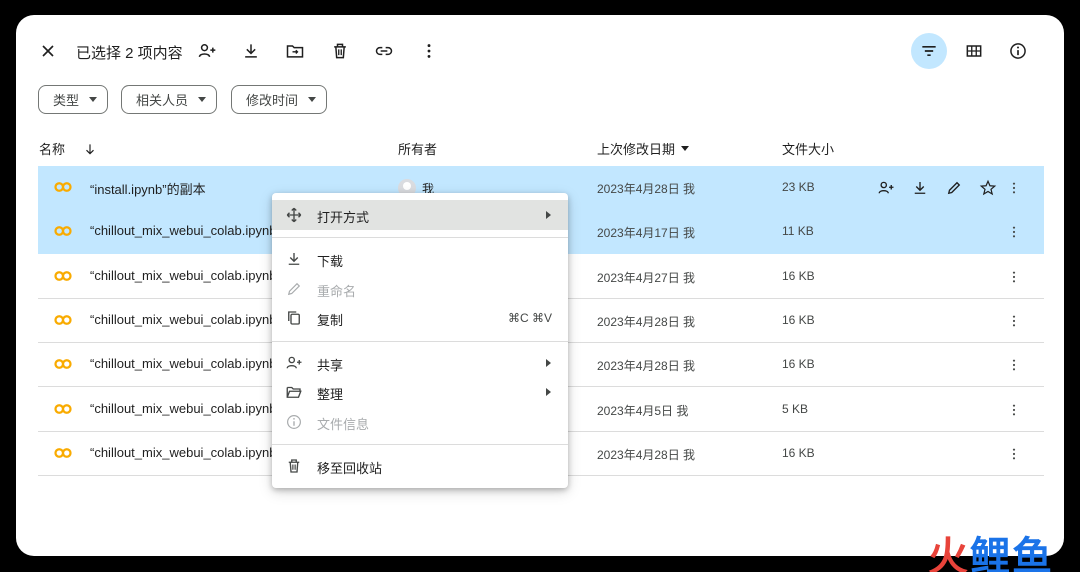 The image size is (1080, 572). I want to click on menu-item-organize: 整理, so click(420, 392).